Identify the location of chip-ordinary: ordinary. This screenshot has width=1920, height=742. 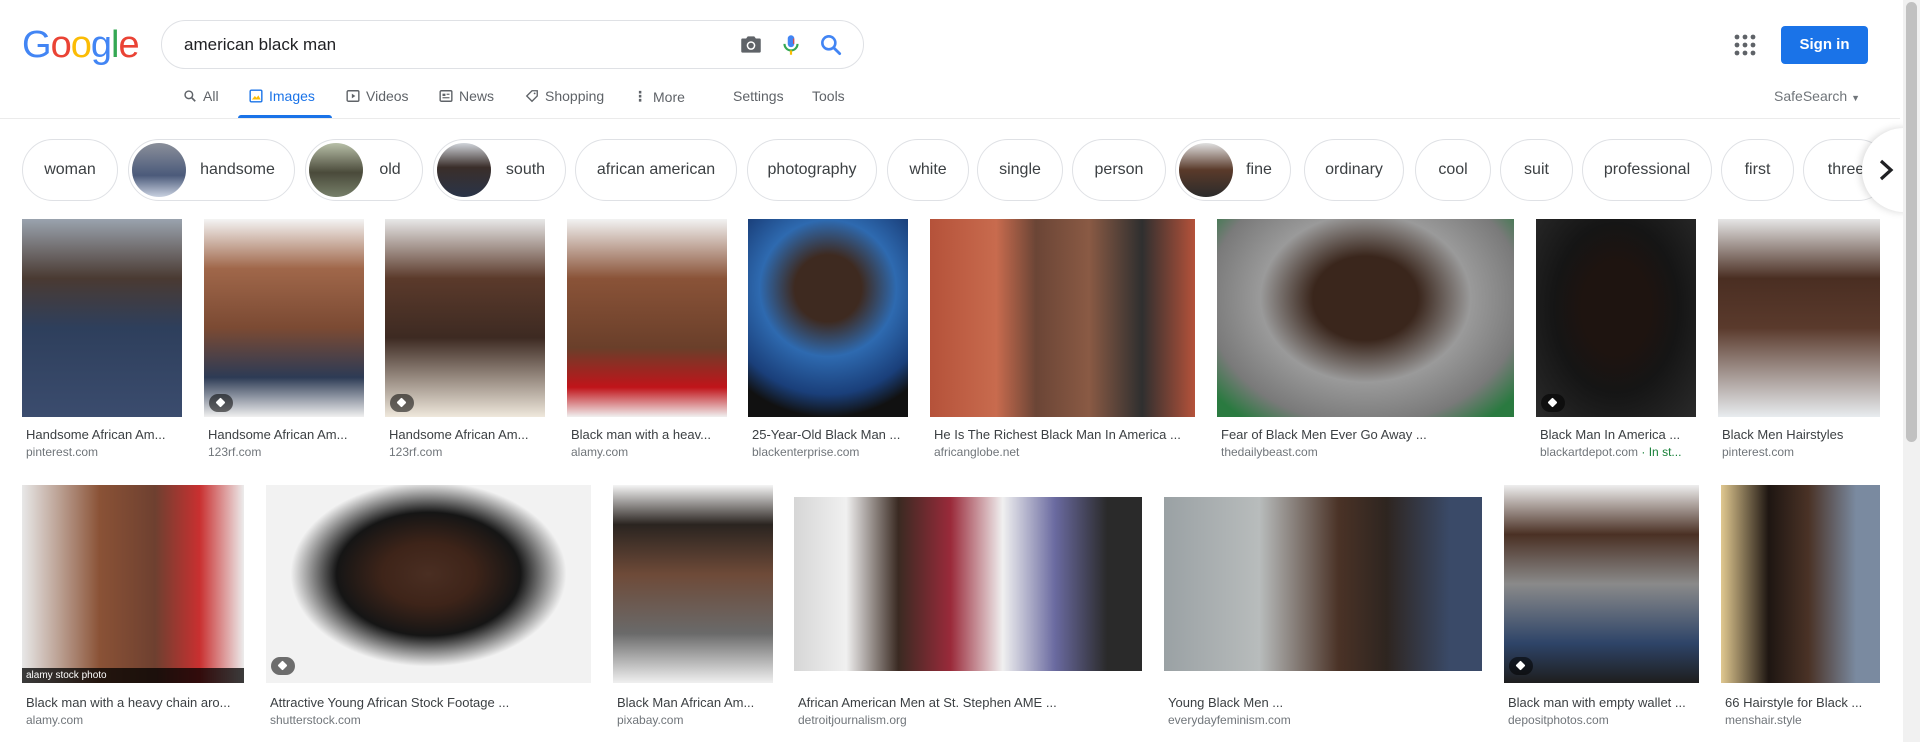
(1354, 170).